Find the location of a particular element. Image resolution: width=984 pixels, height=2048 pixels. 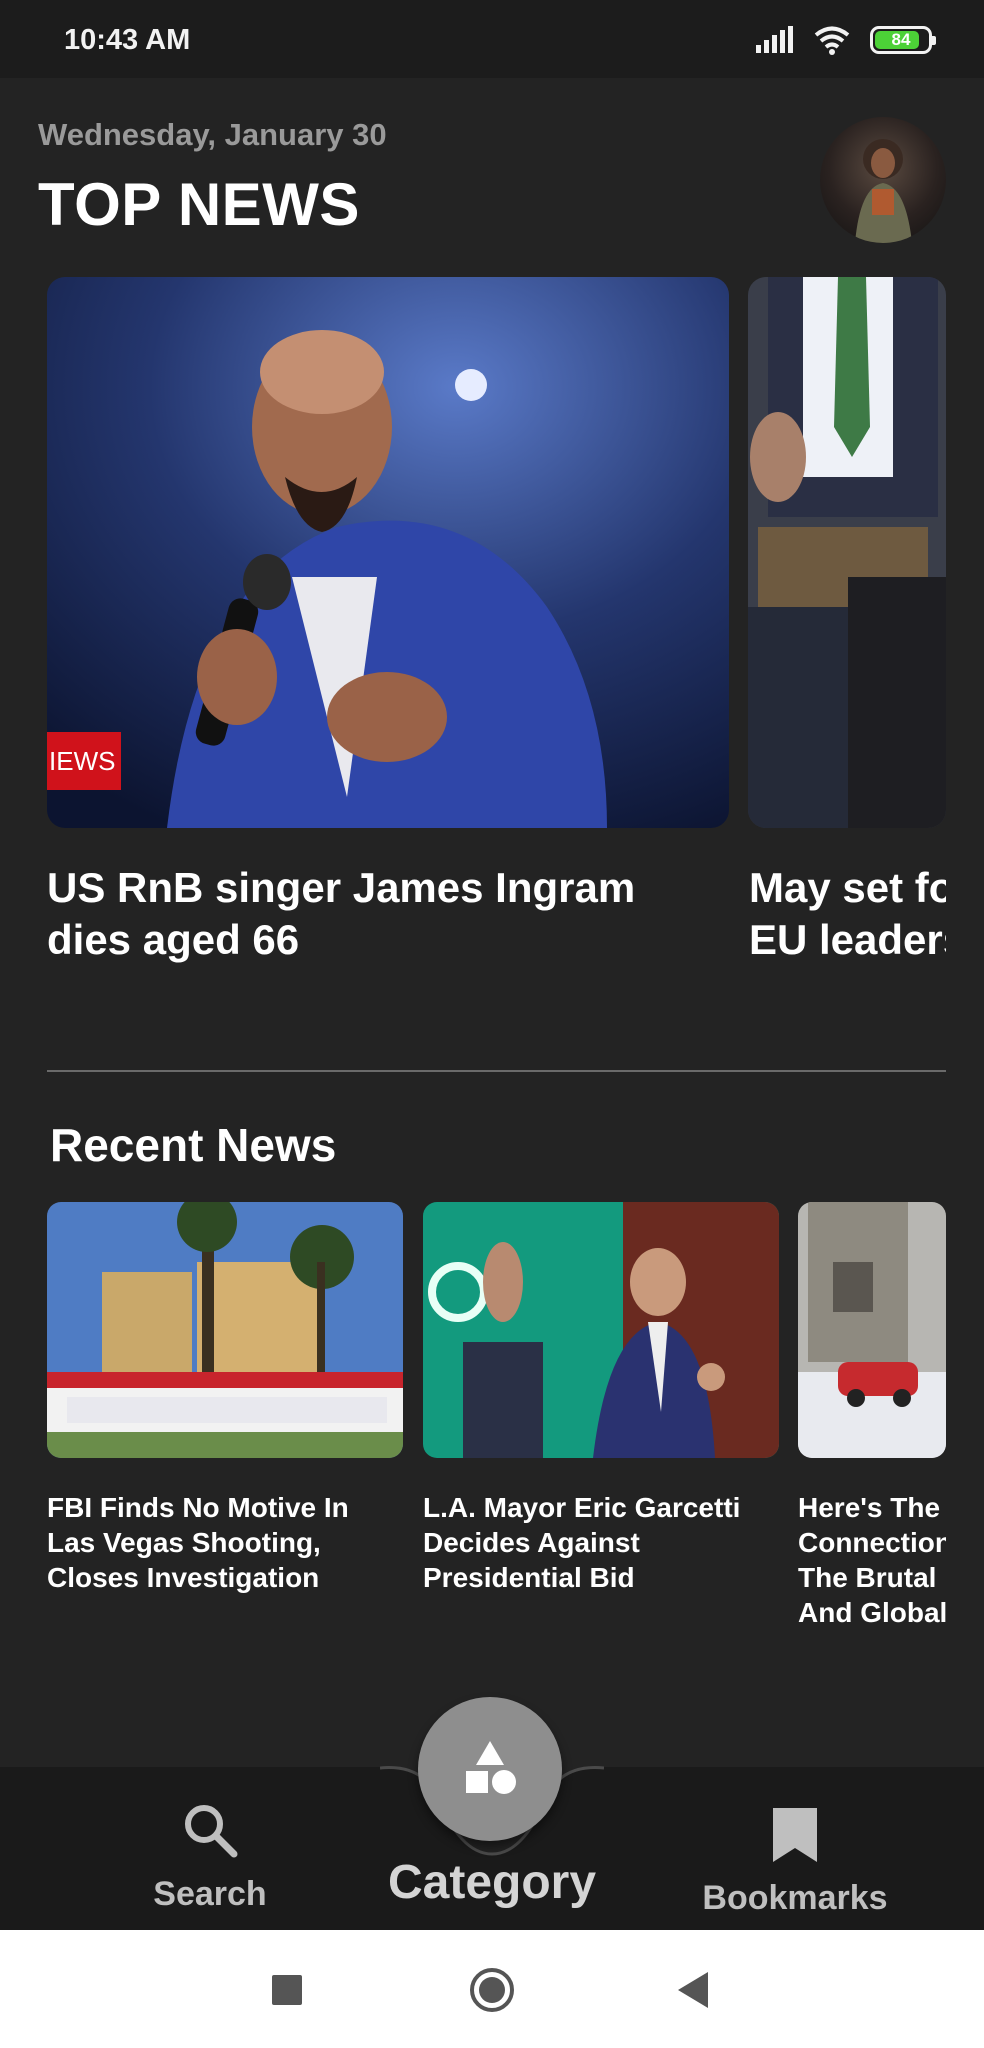

back-icon is located at coordinates (693, 1990).